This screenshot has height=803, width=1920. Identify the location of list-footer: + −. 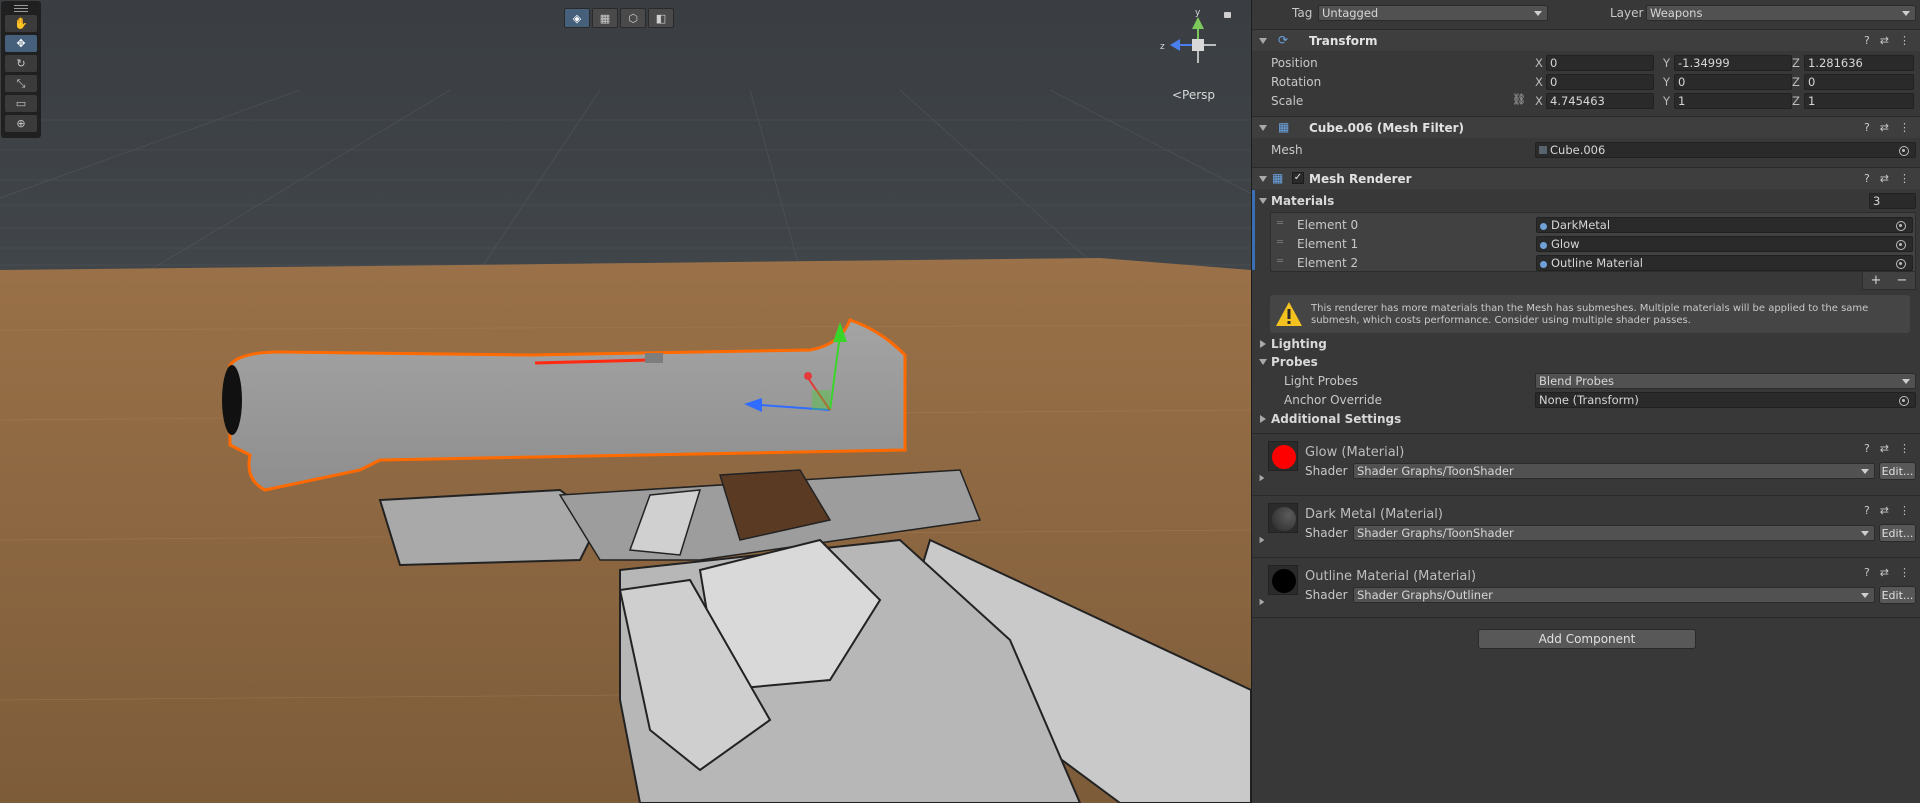
(1889, 281).